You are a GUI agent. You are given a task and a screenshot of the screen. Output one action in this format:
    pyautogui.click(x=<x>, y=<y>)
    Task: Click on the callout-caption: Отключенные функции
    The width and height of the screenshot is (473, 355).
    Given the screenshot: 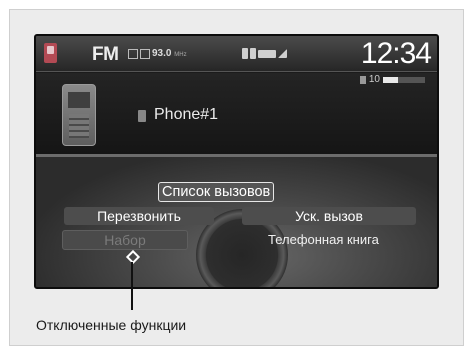 What is the action you would take?
    pyautogui.click(x=111, y=325)
    